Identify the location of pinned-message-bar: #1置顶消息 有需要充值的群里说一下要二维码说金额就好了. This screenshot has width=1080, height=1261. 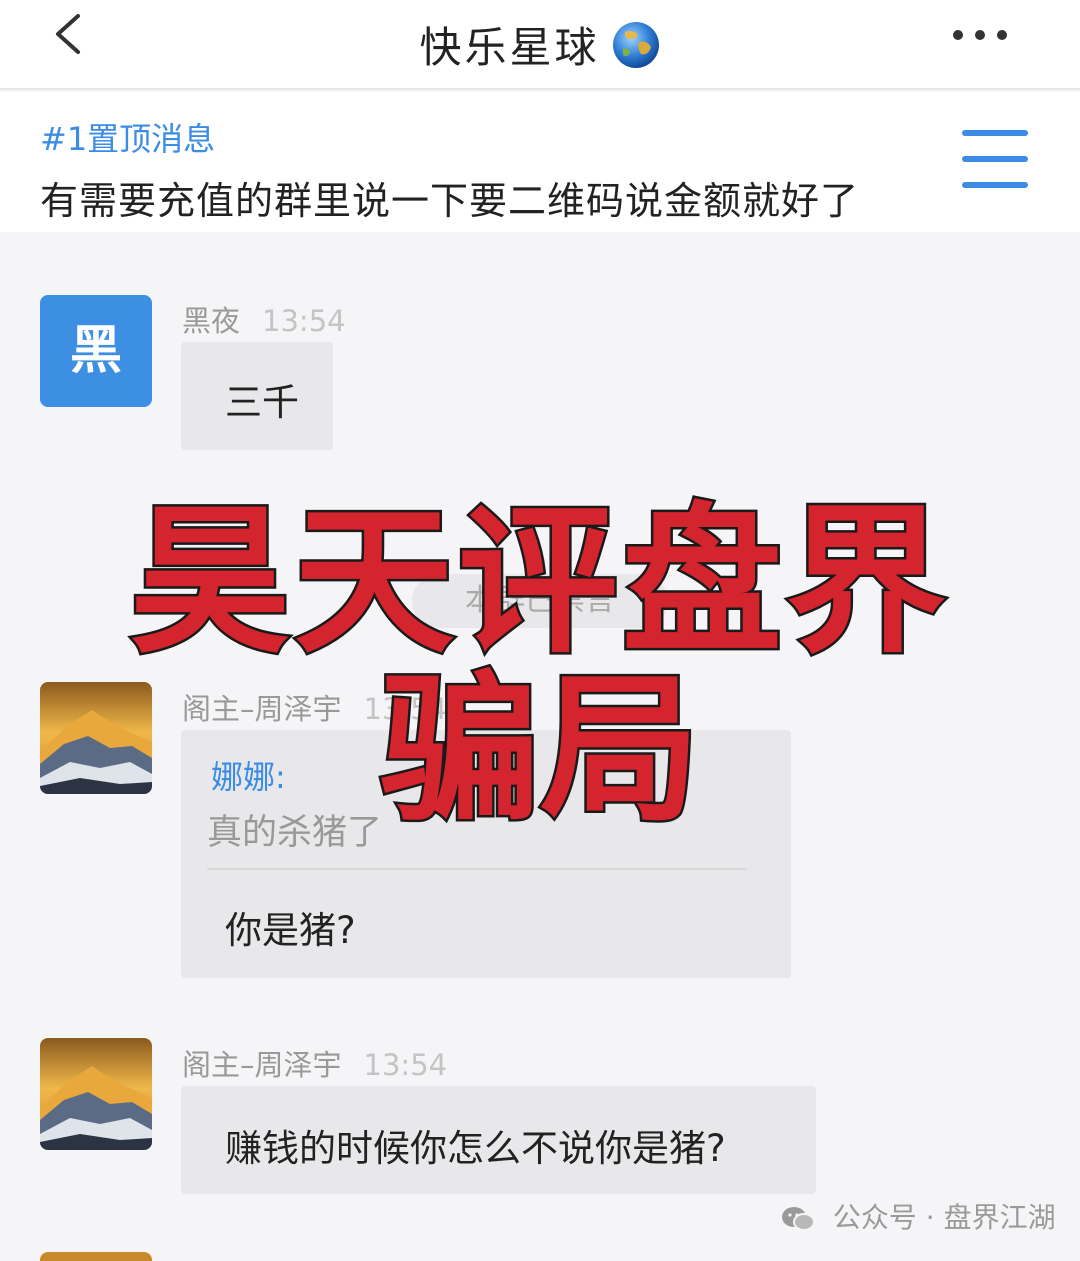
(540, 162).